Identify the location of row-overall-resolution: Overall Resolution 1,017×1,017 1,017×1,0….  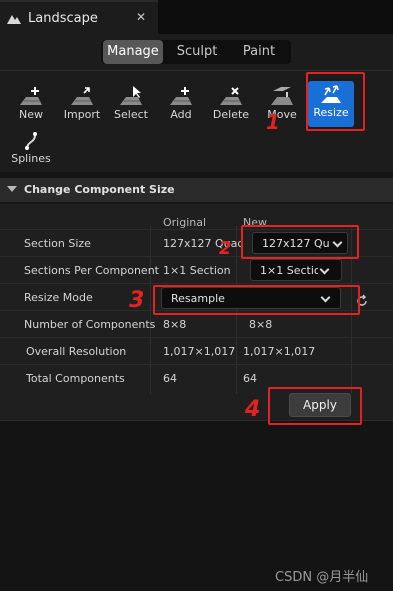
(196, 350).